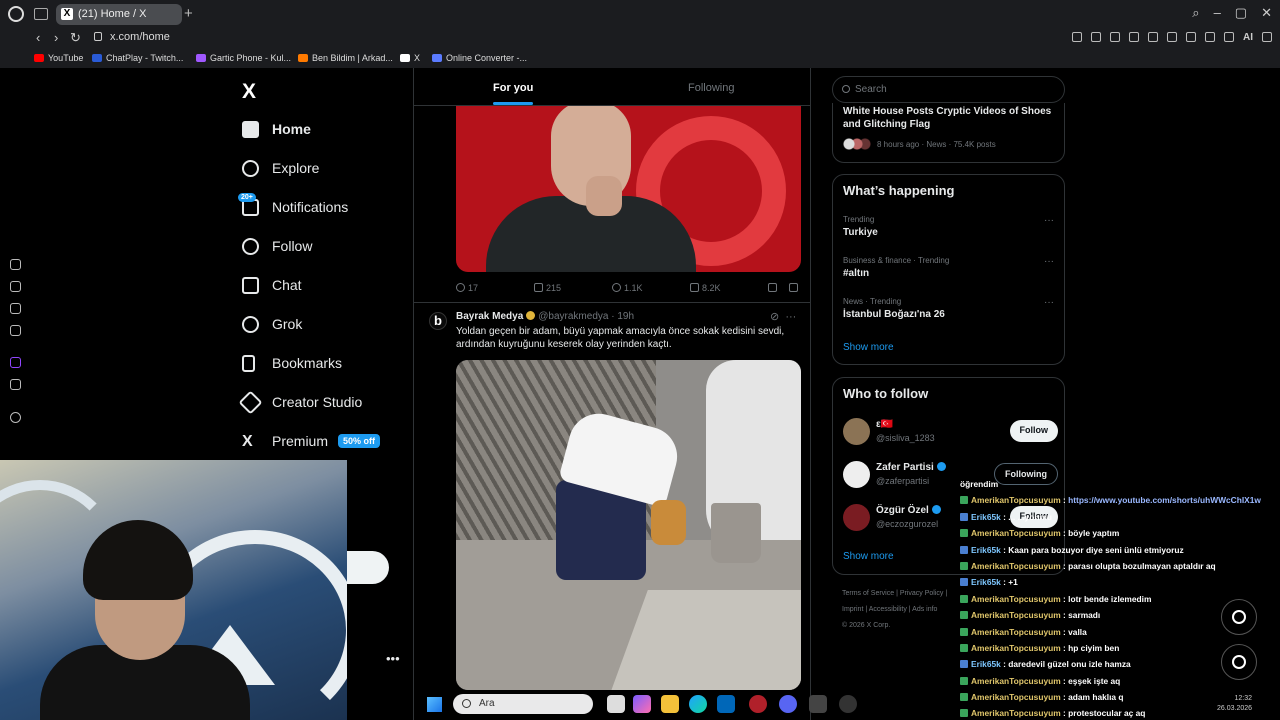  What do you see at coordinates (627, 288) in the screenshot?
I see `like-button: 1.1K` at bounding box center [627, 288].